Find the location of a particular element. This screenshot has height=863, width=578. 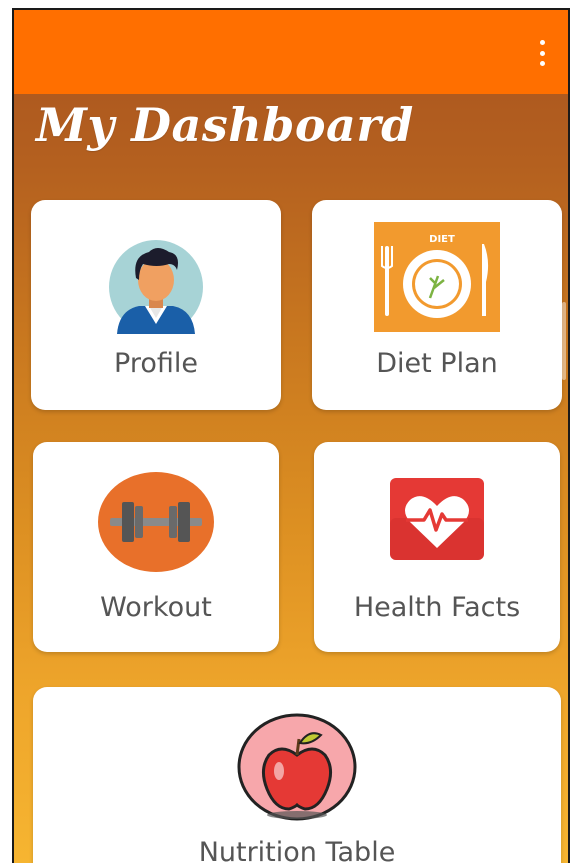

diet-badge-text: DIET is located at coordinates (442, 239).